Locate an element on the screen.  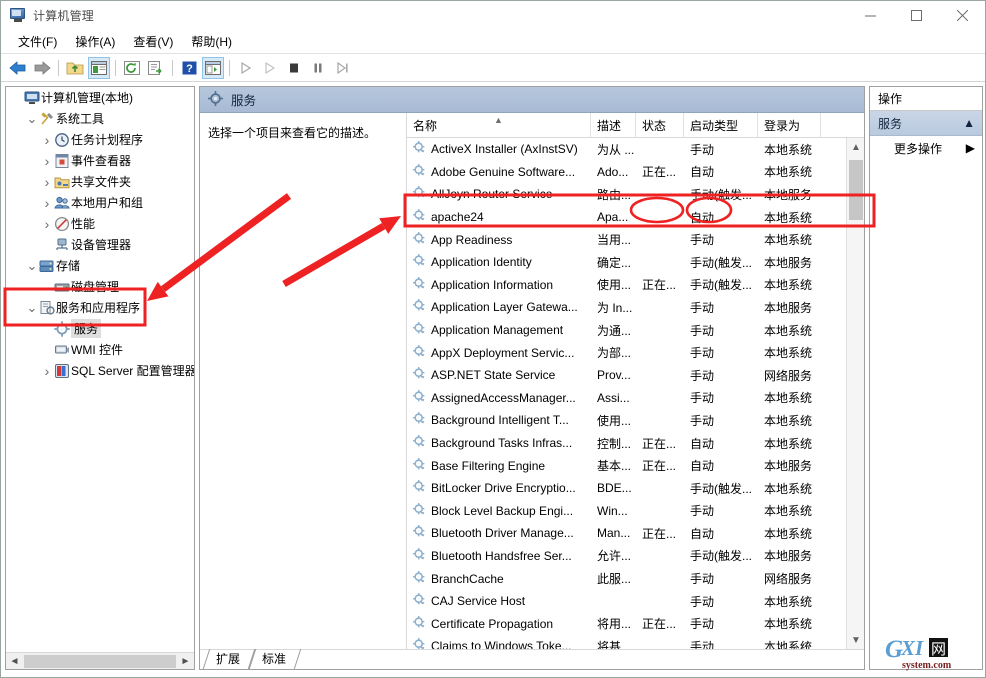
restart-service-icon is located at coordinates (342, 68).